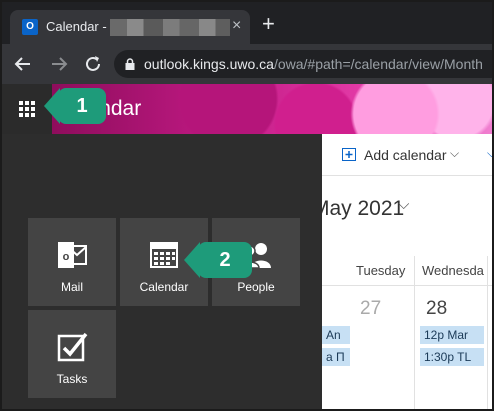  I want to click on app-launcher-icon, so click(27, 109).